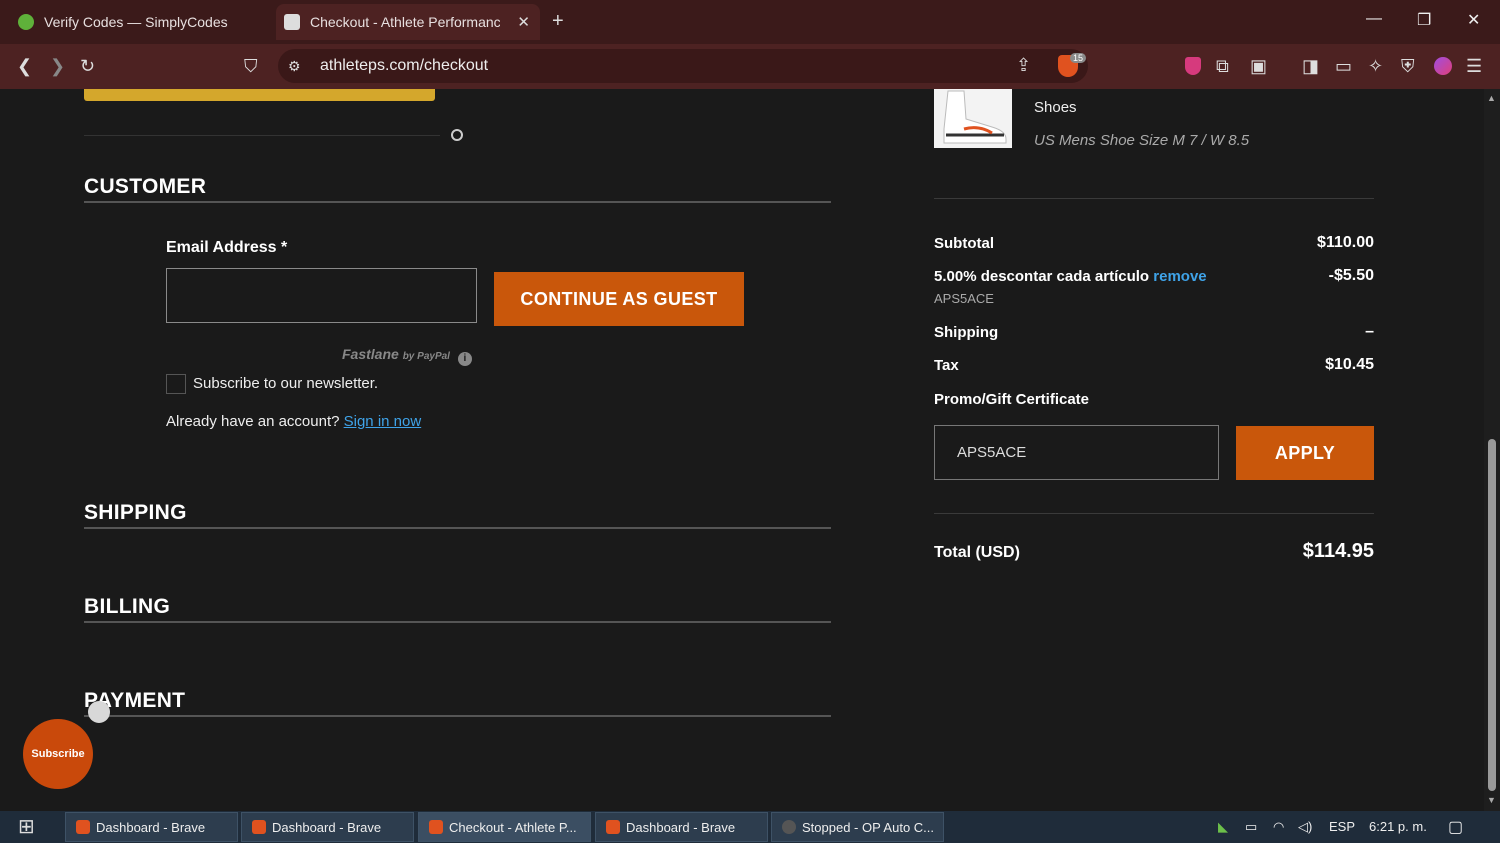  I want to click on scroll-down-icon: ▼, so click(1491, 800).